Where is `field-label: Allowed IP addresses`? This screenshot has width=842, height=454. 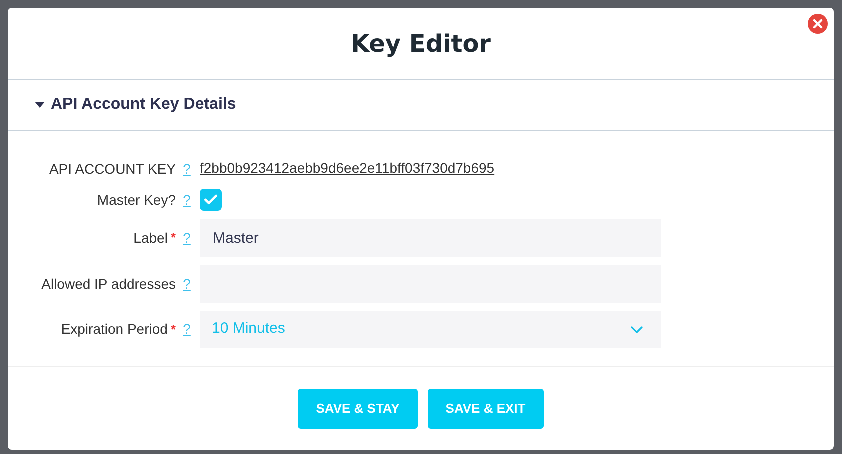 field-label: Allowed IP addresses is located at coordinates (109, 284).